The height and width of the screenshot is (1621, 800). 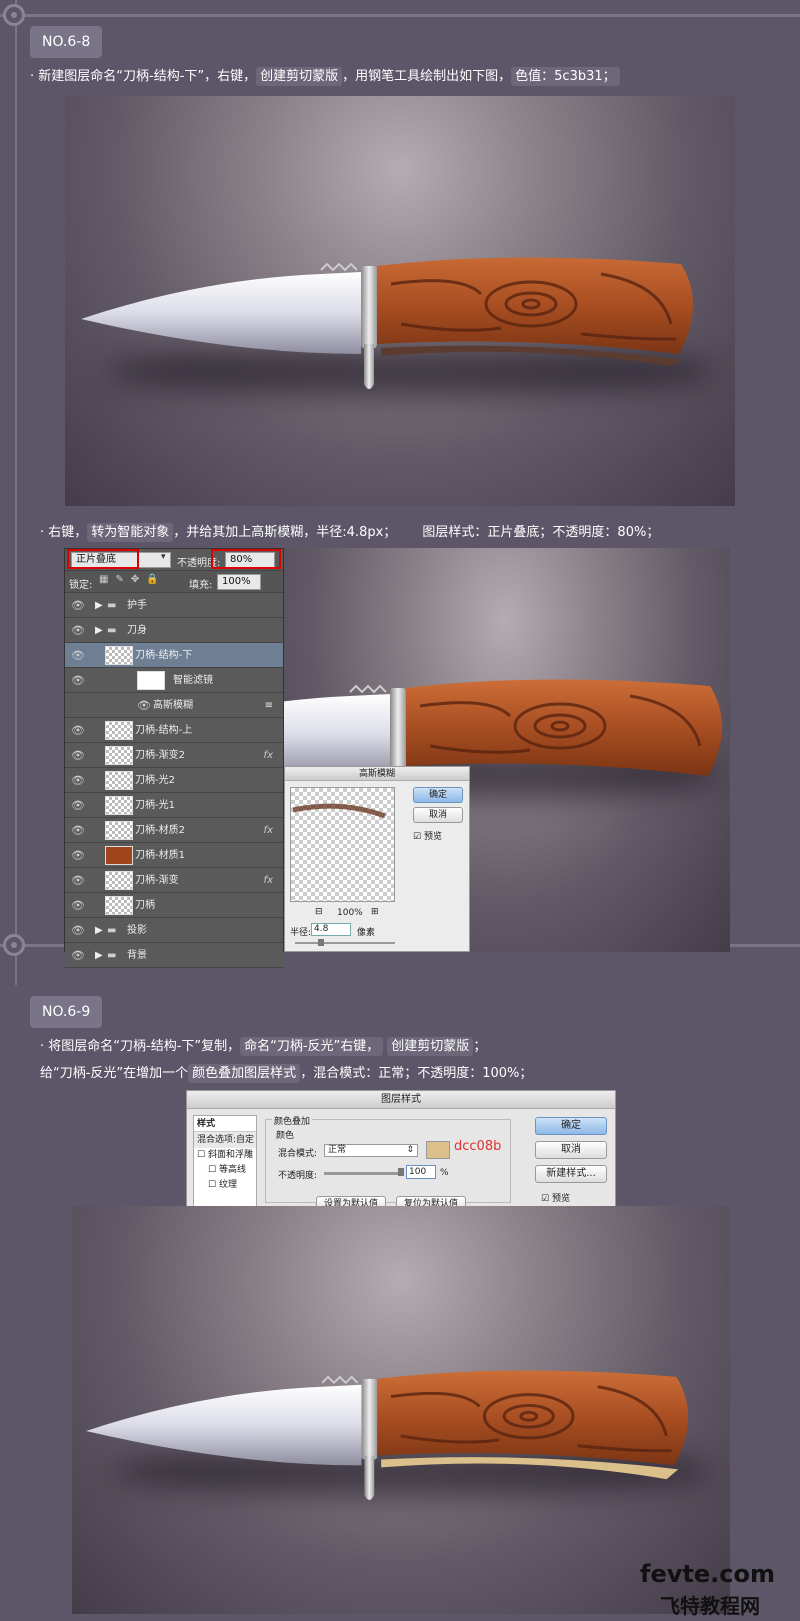 What do you see at coordinates (174, 955) in the screenshot?
I see `layer-row: 👁 ▶ ▬ 背景` at bounding box center [174, 955].